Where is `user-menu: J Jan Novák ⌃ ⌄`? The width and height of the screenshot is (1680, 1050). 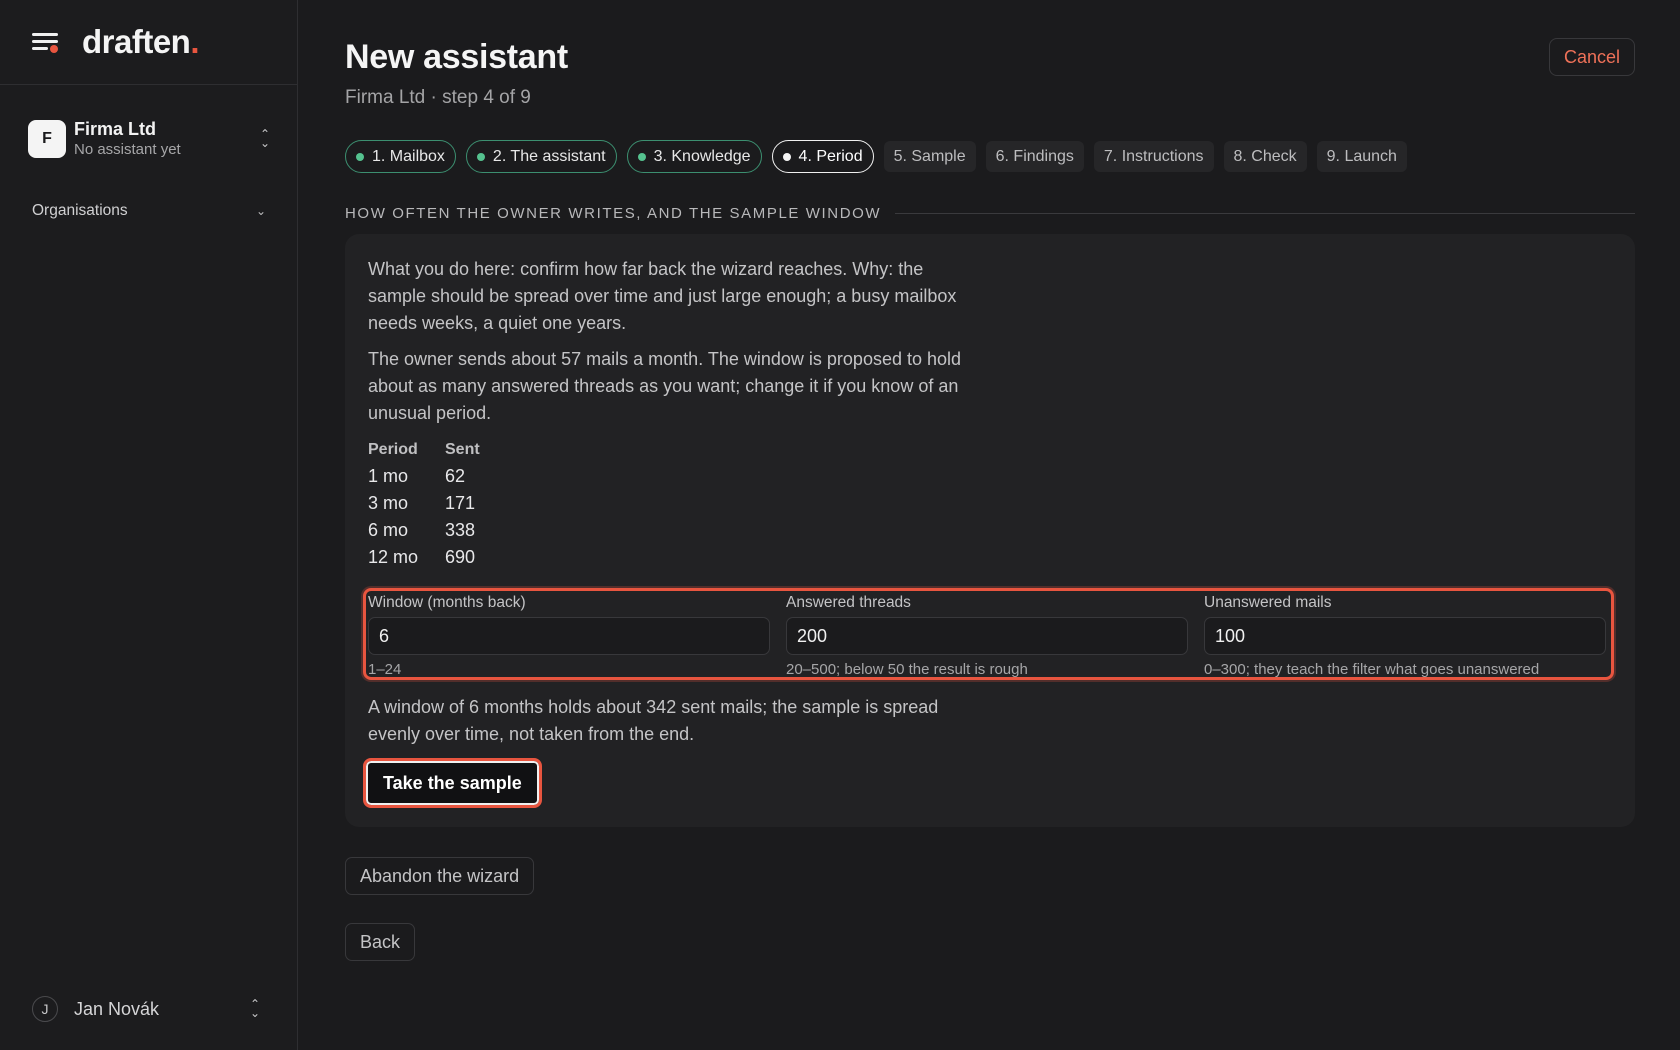 user-menu: J Jan Novák ⌃ ⌄ is located at coordinates (149, 1009).